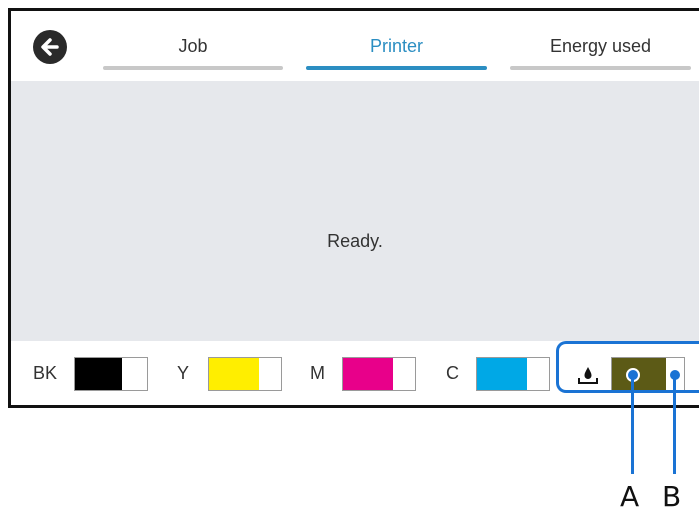  I want to click on maintenance-box-highlight, so click(627, 367).